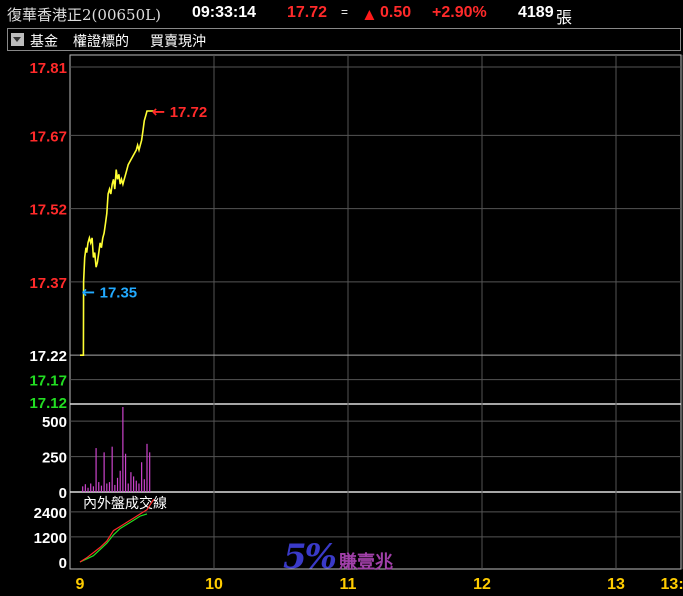 This screenshot has width=683, height=596. Describe the element at coordinates (482, 584) in the screenshot. I see `x-tick-label: 12` at that location.